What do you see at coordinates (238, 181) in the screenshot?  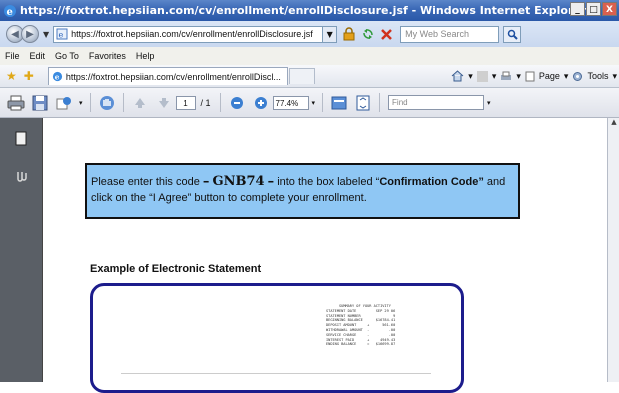 I see `confirmation-code: GNB74` at bounding box center [238, 181].